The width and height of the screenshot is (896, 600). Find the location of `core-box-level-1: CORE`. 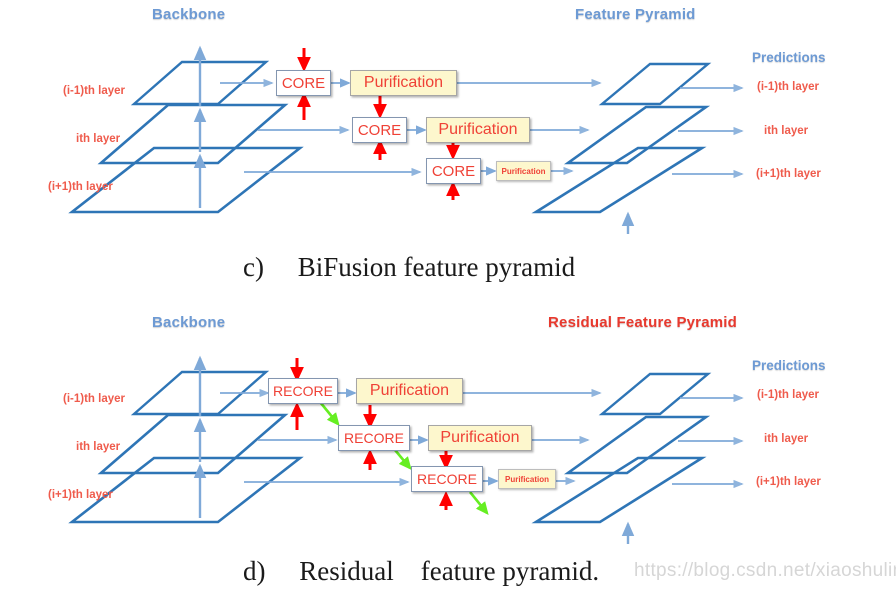

core-box-level-1: CORE is located at coordinates (303, 83).